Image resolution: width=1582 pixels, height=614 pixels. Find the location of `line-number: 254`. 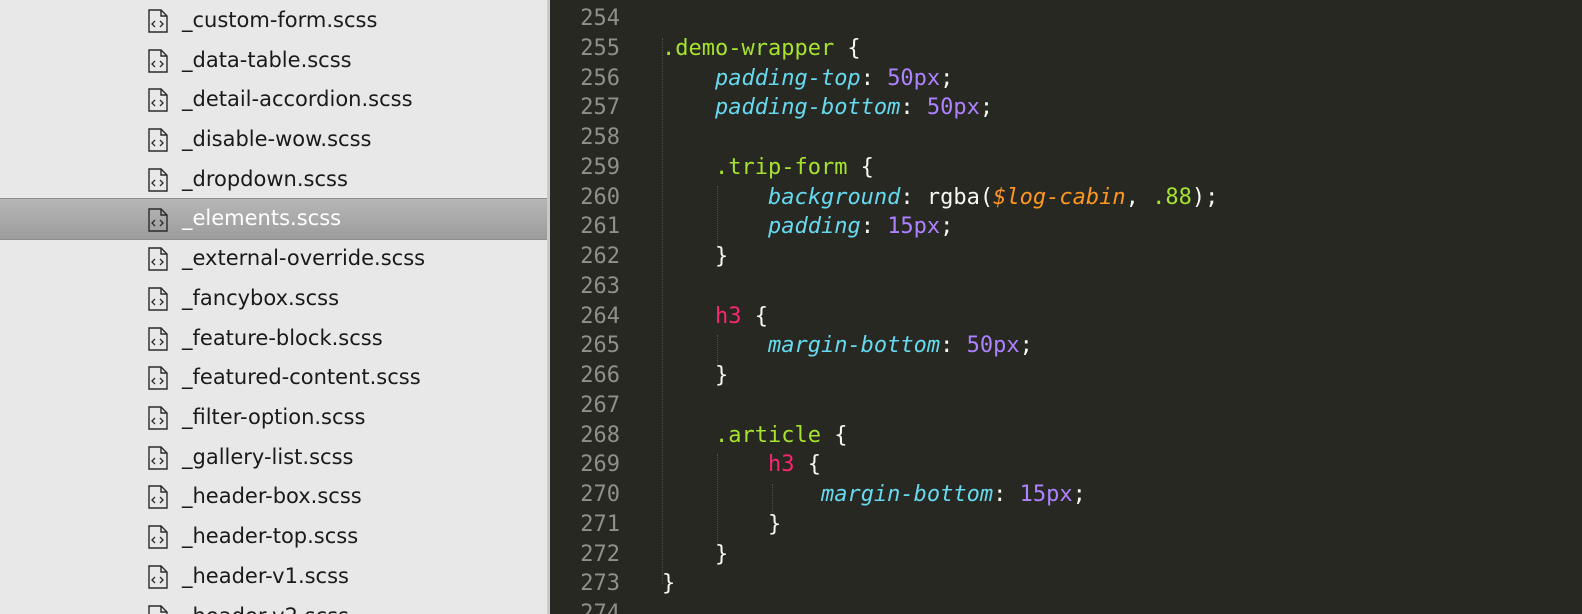

line-number: 254 is located at coordinates (600, 18).